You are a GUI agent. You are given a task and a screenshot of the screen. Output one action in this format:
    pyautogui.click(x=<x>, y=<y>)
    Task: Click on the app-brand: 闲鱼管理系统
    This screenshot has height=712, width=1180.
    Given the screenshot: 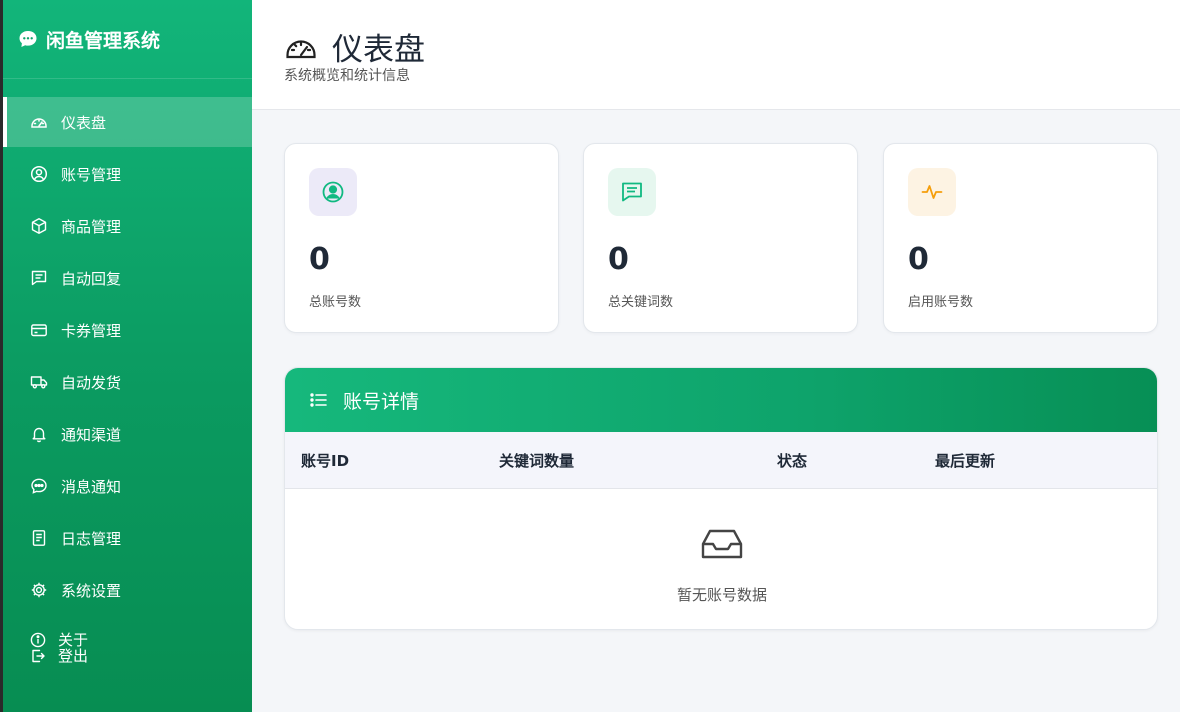 What is the action you would take?
    pyautogui.click(x=126, y=39)
    